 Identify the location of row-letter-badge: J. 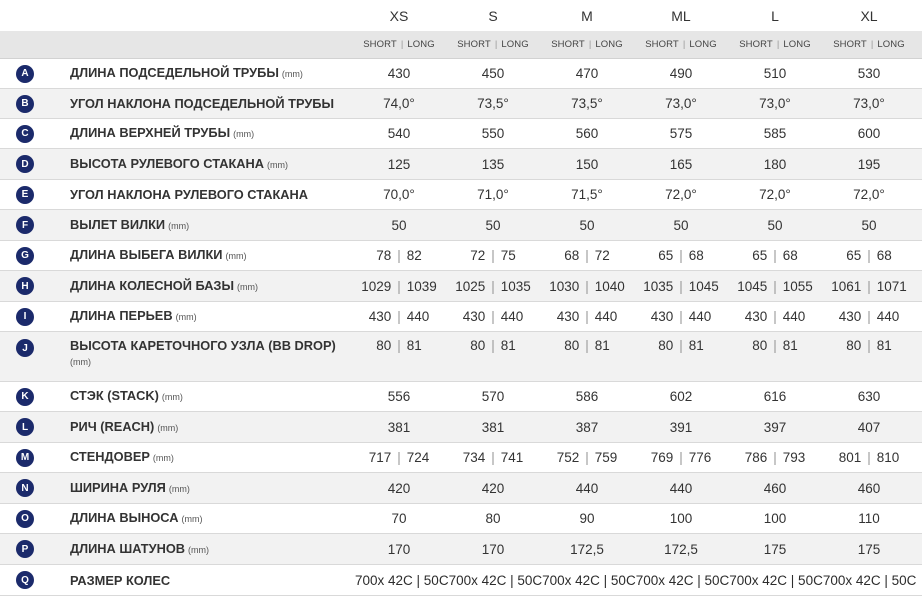
(25, 348).